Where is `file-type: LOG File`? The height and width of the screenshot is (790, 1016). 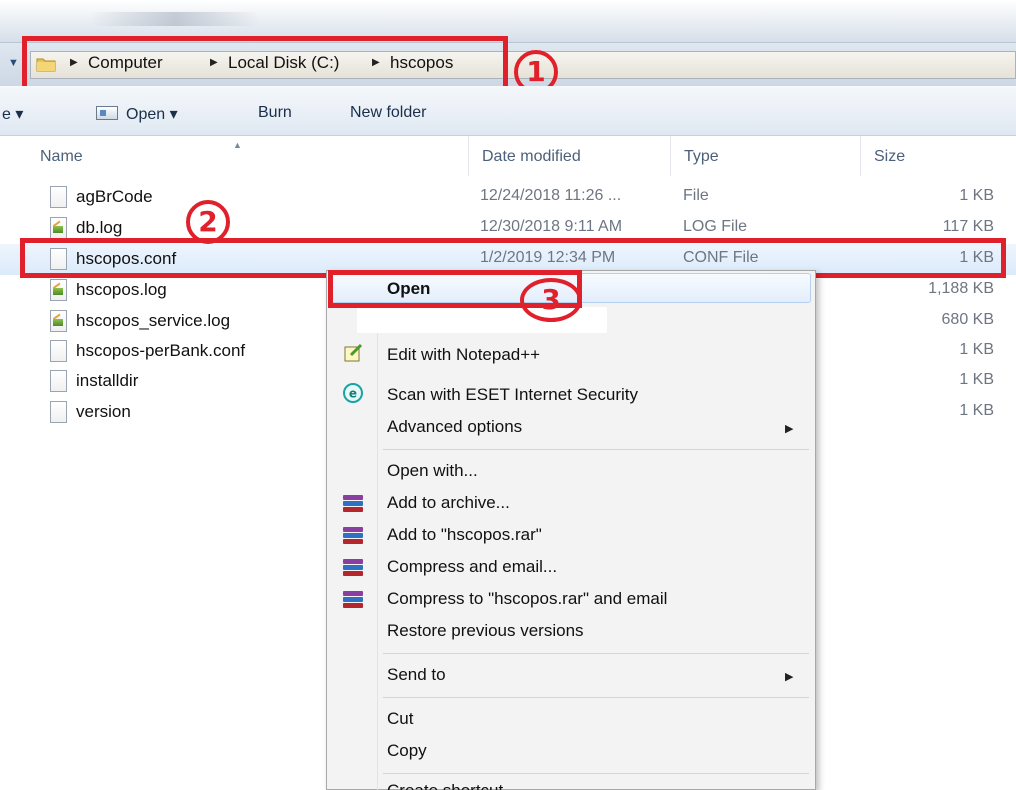
file-type: LOG File is located at coordinates (715, 226).